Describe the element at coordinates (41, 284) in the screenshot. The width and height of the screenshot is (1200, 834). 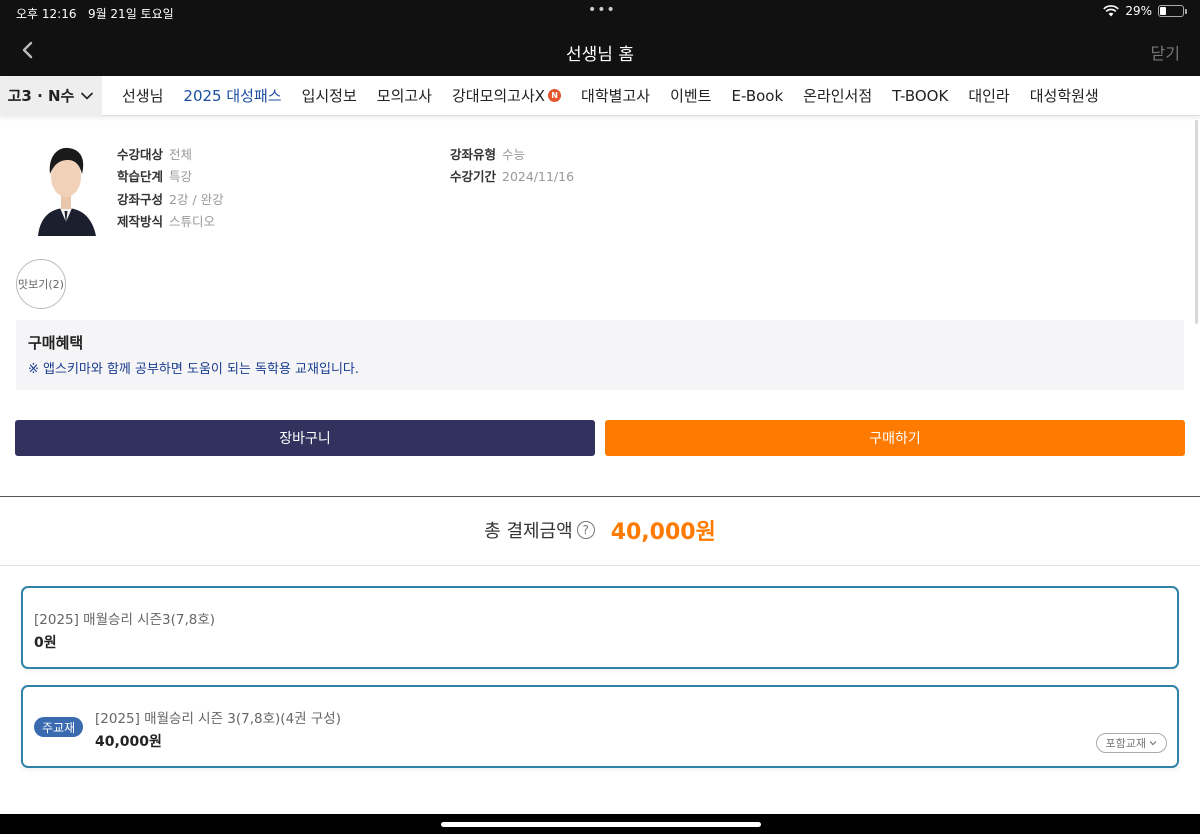
I see `preview-button: 맛보기(2)` at that location.